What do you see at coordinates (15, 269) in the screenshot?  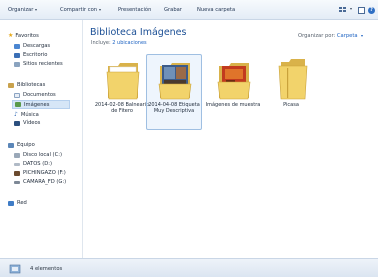 I see `library-icon` at bounding box center [15, 269].